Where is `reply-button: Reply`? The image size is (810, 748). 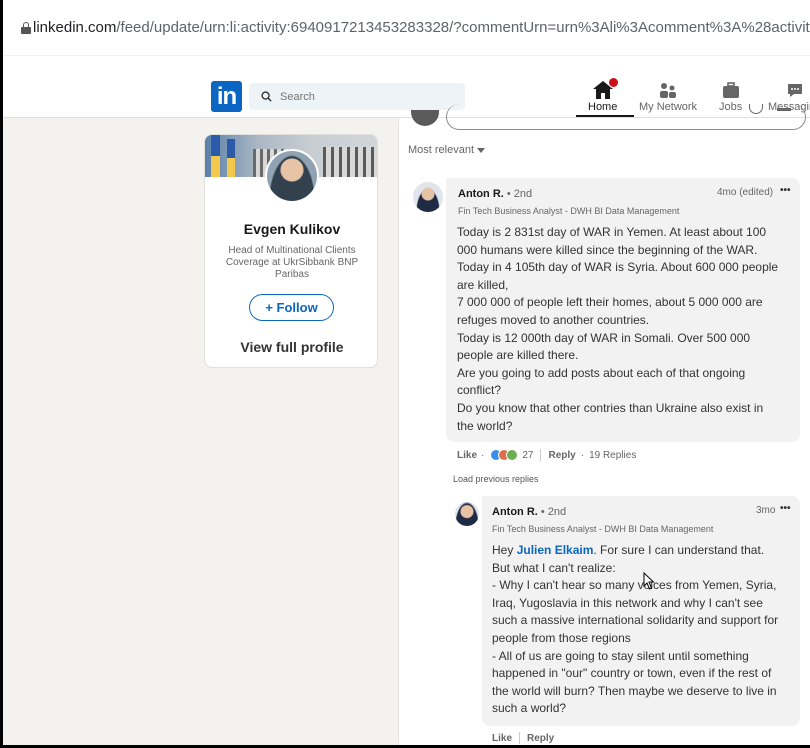
reply-button: Reply is located at coordinates (561, 455).